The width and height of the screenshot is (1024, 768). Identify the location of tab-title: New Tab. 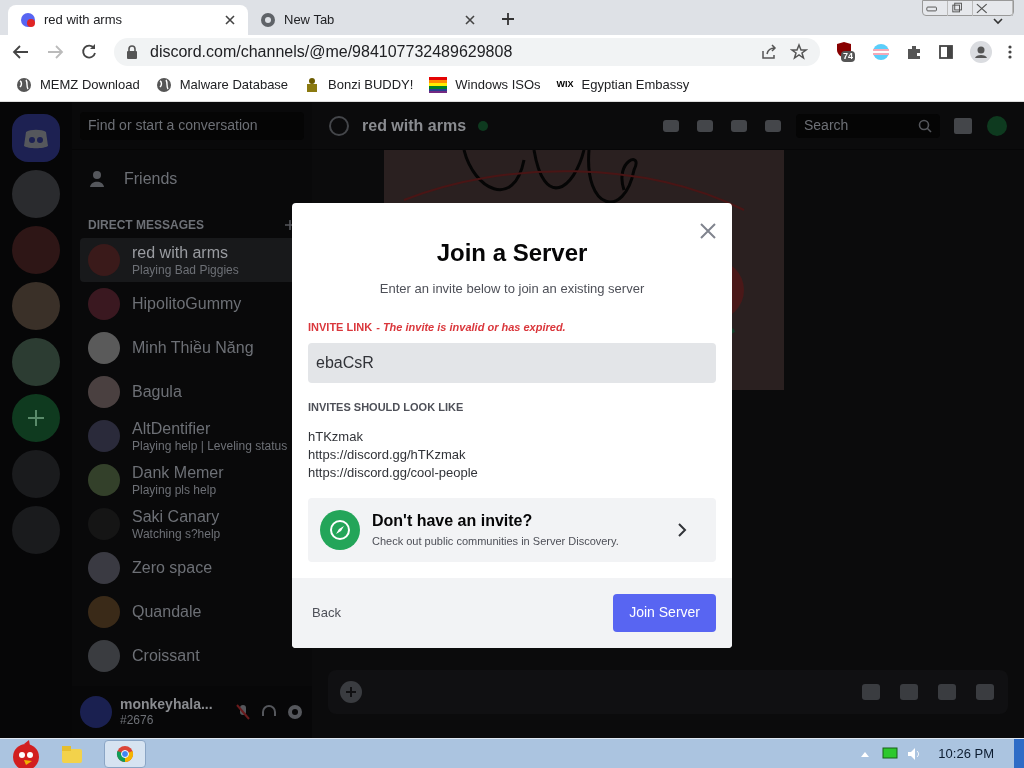
(310, 20).